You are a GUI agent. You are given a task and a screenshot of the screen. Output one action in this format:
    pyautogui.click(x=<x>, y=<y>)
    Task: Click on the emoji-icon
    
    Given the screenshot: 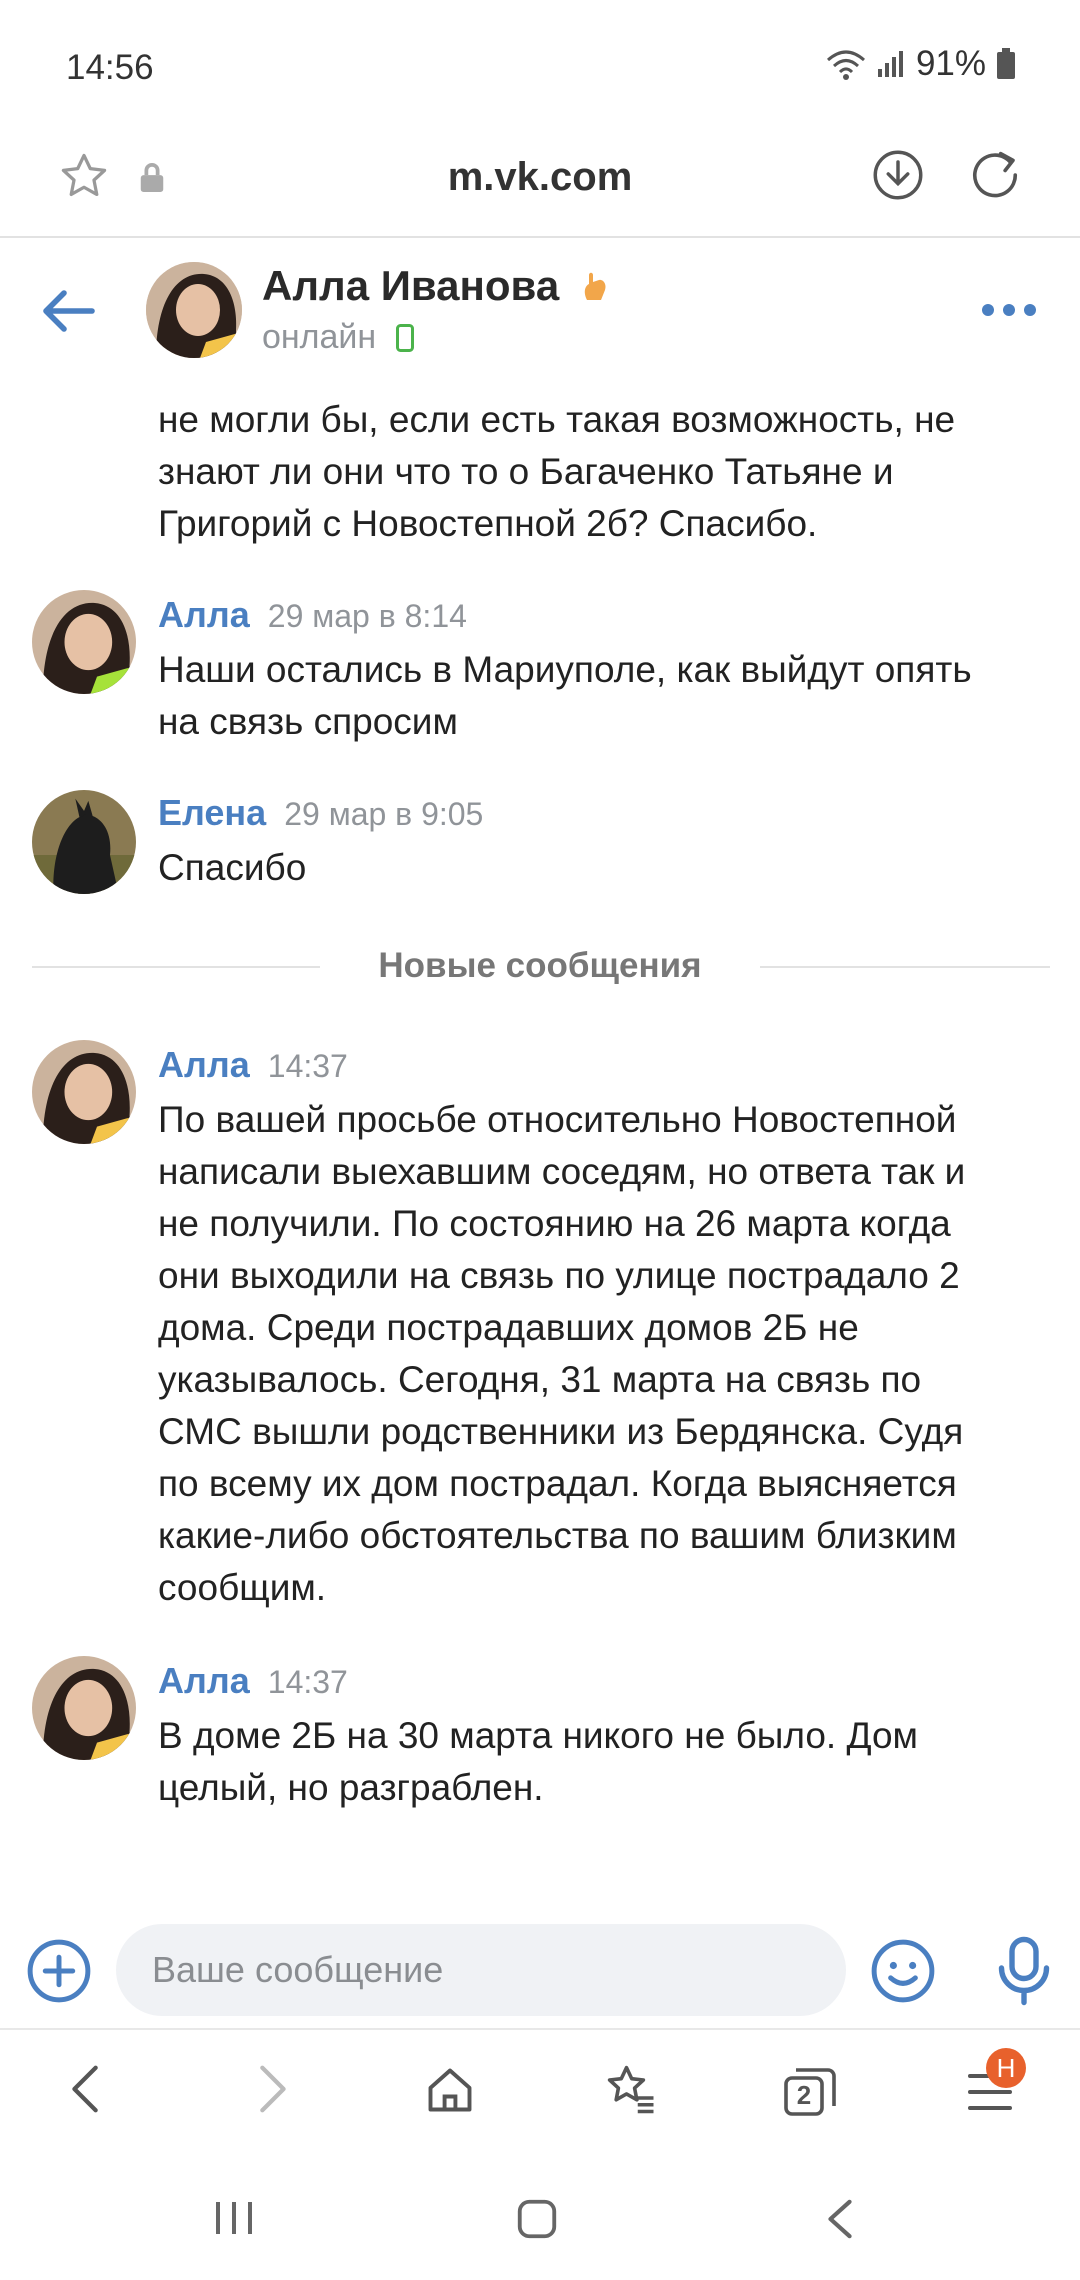 What is the action you would take?
    pyautogui.click(x=903, y=1971)
    